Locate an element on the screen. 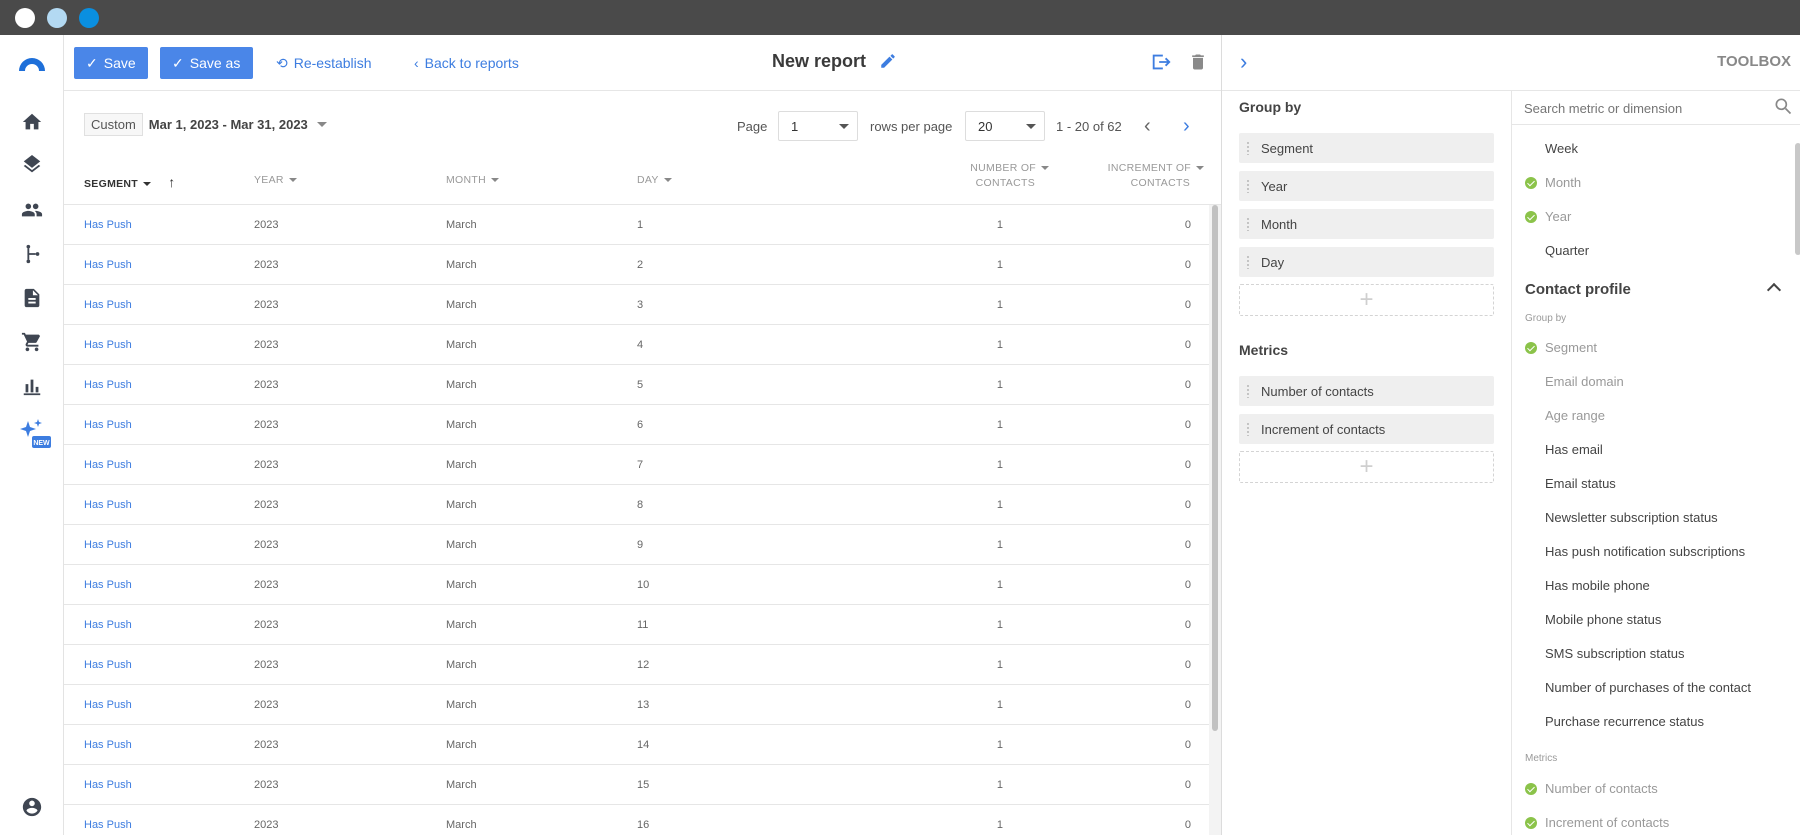 The height and width of the screenshot is (835, 1800). table-row: Has Push 2023 March 5 1 0 is located at coordinates (636, 385).